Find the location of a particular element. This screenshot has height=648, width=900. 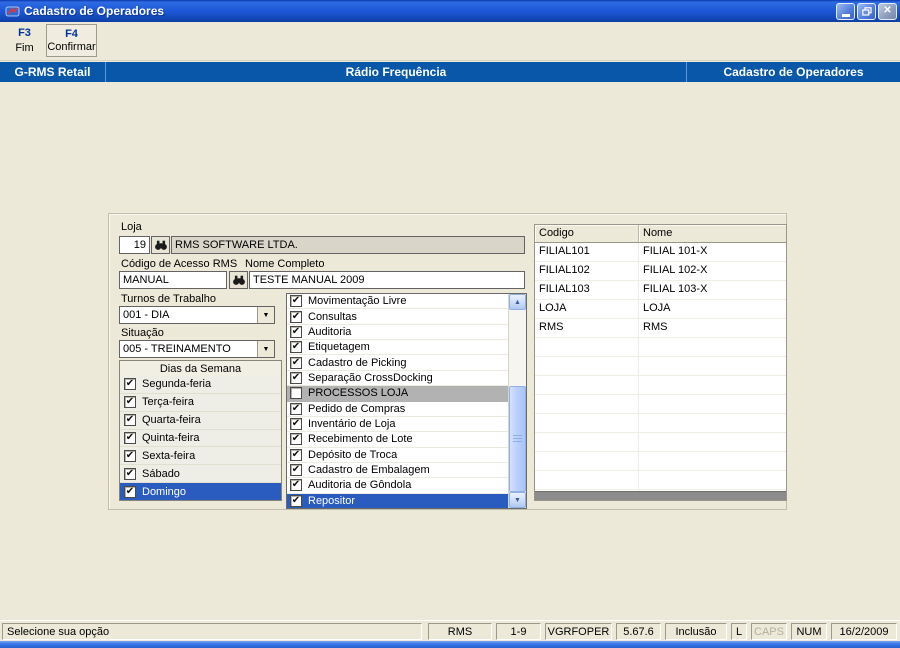

scroll-up-icon: ▲ is located at coordinates (517, 302).